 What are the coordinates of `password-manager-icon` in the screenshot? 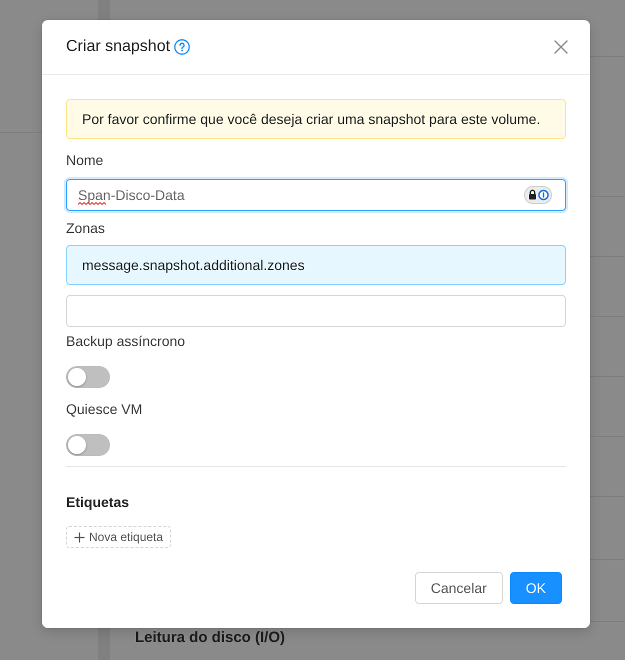 It's located at (538, 195).